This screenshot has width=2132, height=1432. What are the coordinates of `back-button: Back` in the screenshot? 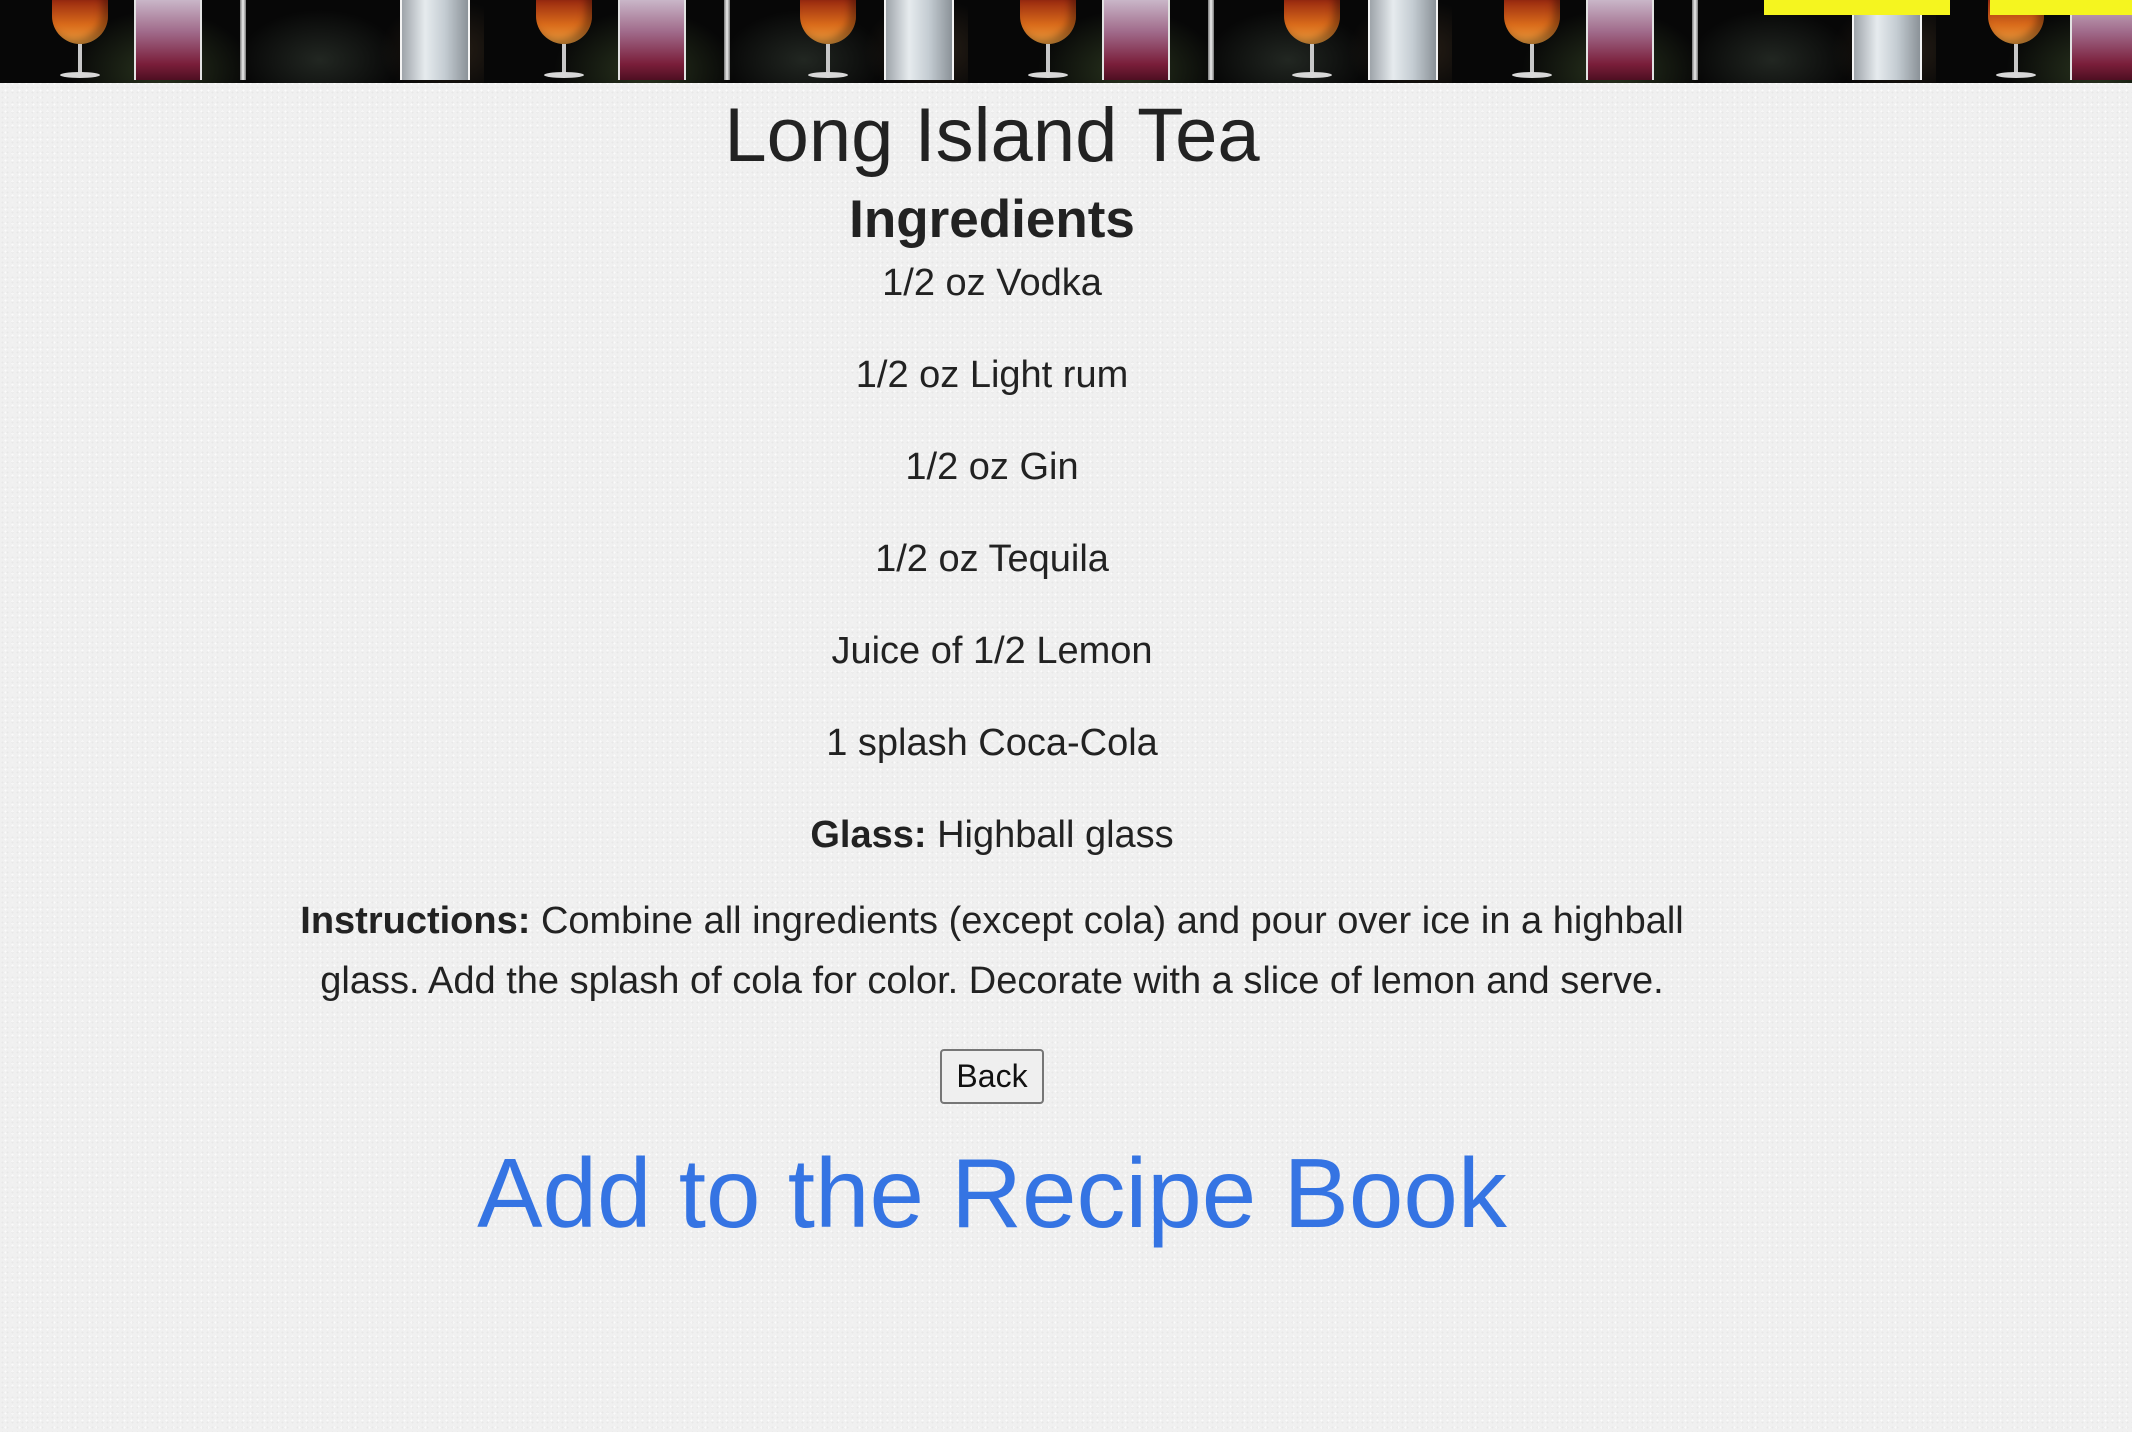 It's located at (992, 1076).